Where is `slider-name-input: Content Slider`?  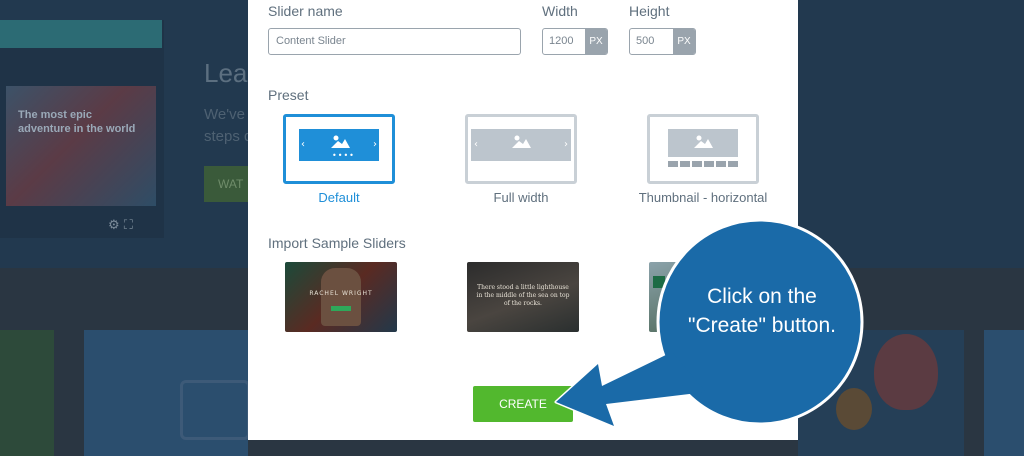 slider-name-input: Content Slider is located at coordinates (394, 41).